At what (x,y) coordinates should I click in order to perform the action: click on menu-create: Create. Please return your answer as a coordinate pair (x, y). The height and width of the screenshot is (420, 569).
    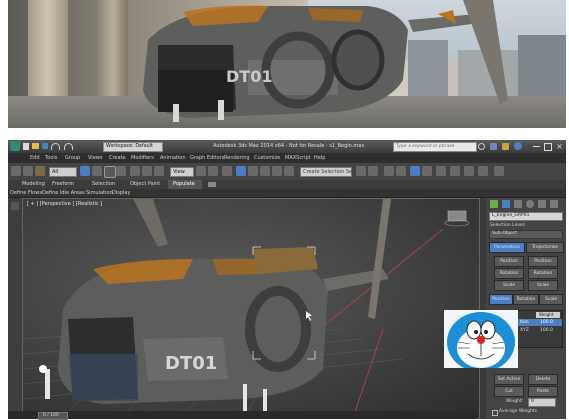
    Looking at the image, I should click on (117, 158).